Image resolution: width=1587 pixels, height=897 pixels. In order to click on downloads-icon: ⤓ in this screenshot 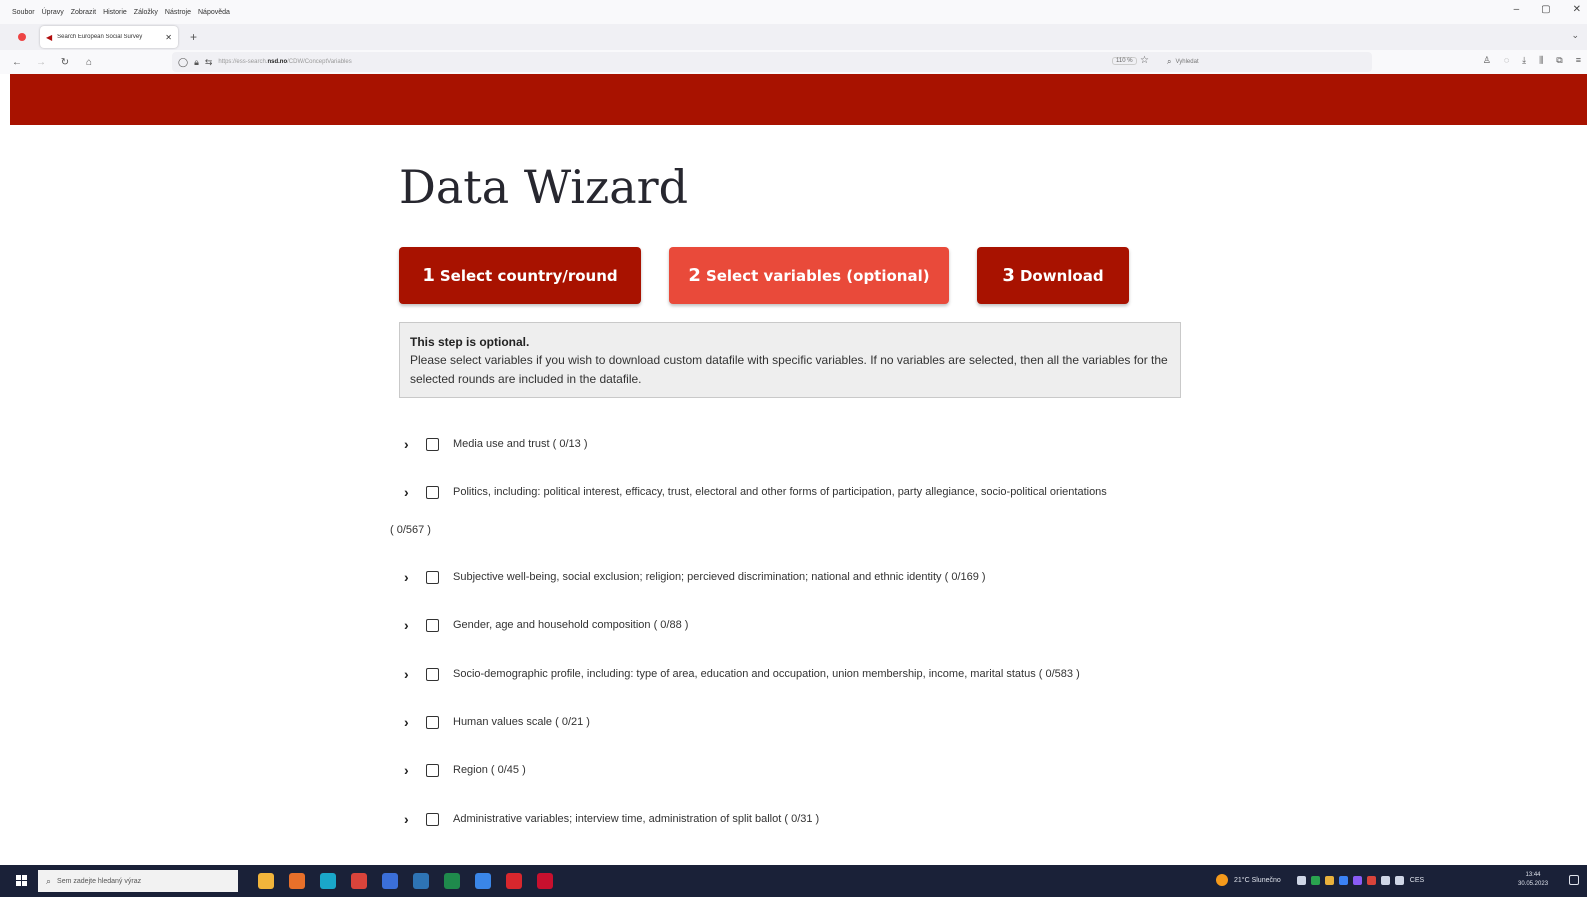, I will do `click(1524, 60)`.